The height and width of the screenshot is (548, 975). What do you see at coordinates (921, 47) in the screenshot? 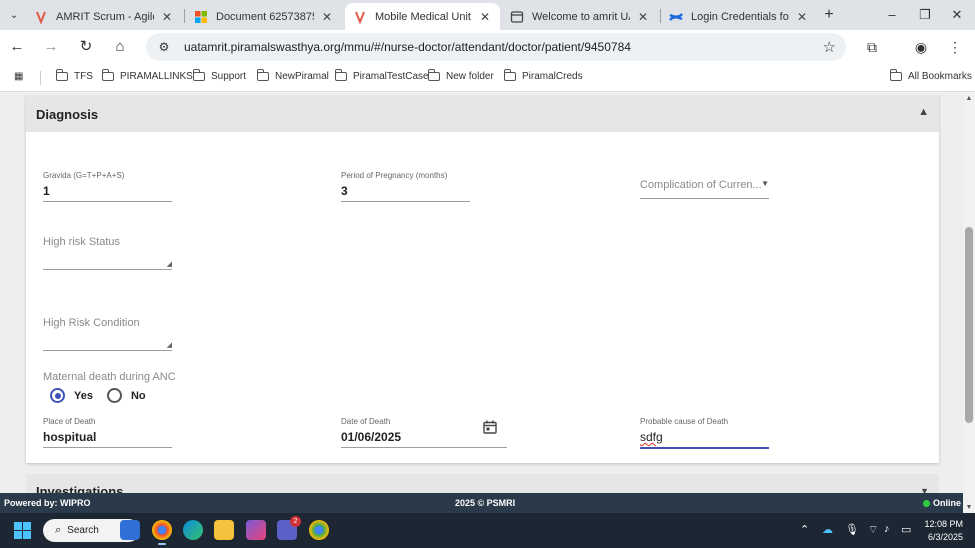
I see `profile-avatar-icon: ◉` at bounding box center [921, 47].